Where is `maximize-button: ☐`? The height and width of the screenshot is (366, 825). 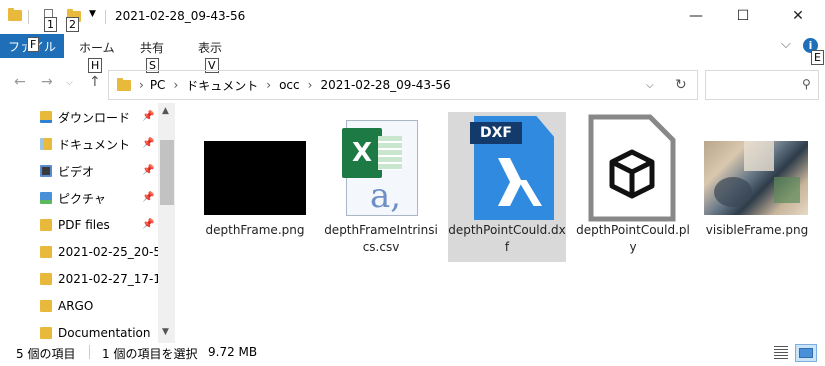
maximize-button: ☐ is located at coordinates (743, 15).